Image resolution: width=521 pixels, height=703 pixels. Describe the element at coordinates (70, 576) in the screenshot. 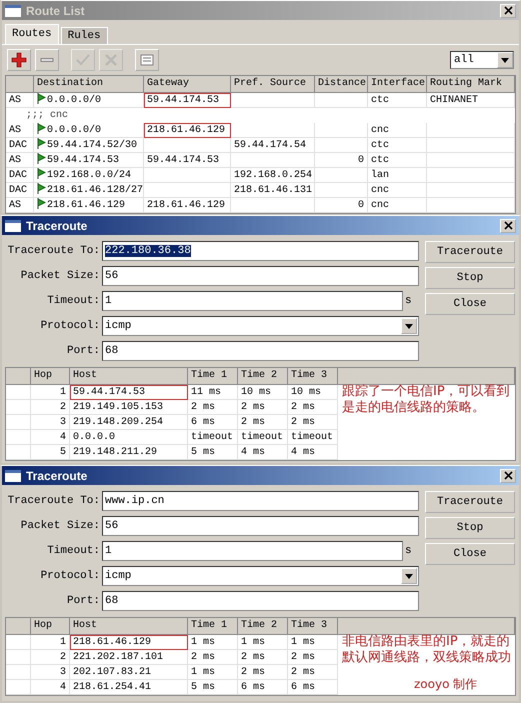

I see `field-label: Protocol:` at that location.